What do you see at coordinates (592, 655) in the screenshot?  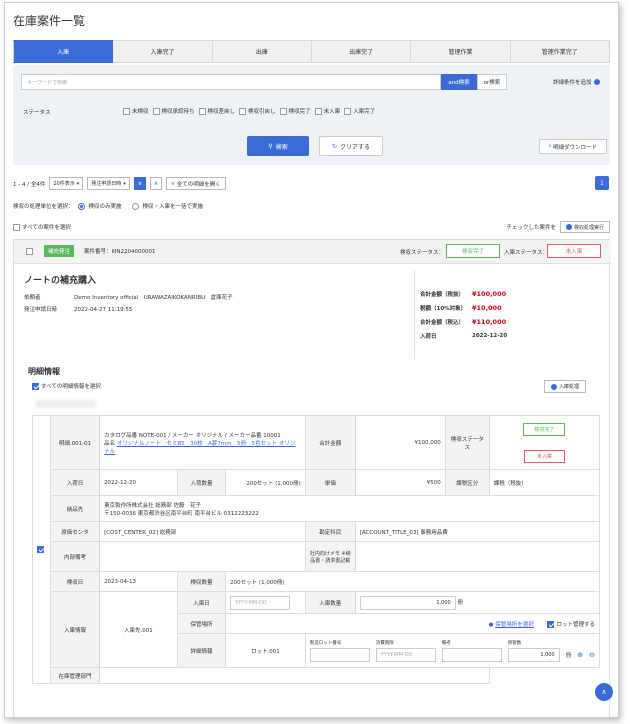 I see `remove-lot-icon: ⊖` at bounding box center [592, 655].